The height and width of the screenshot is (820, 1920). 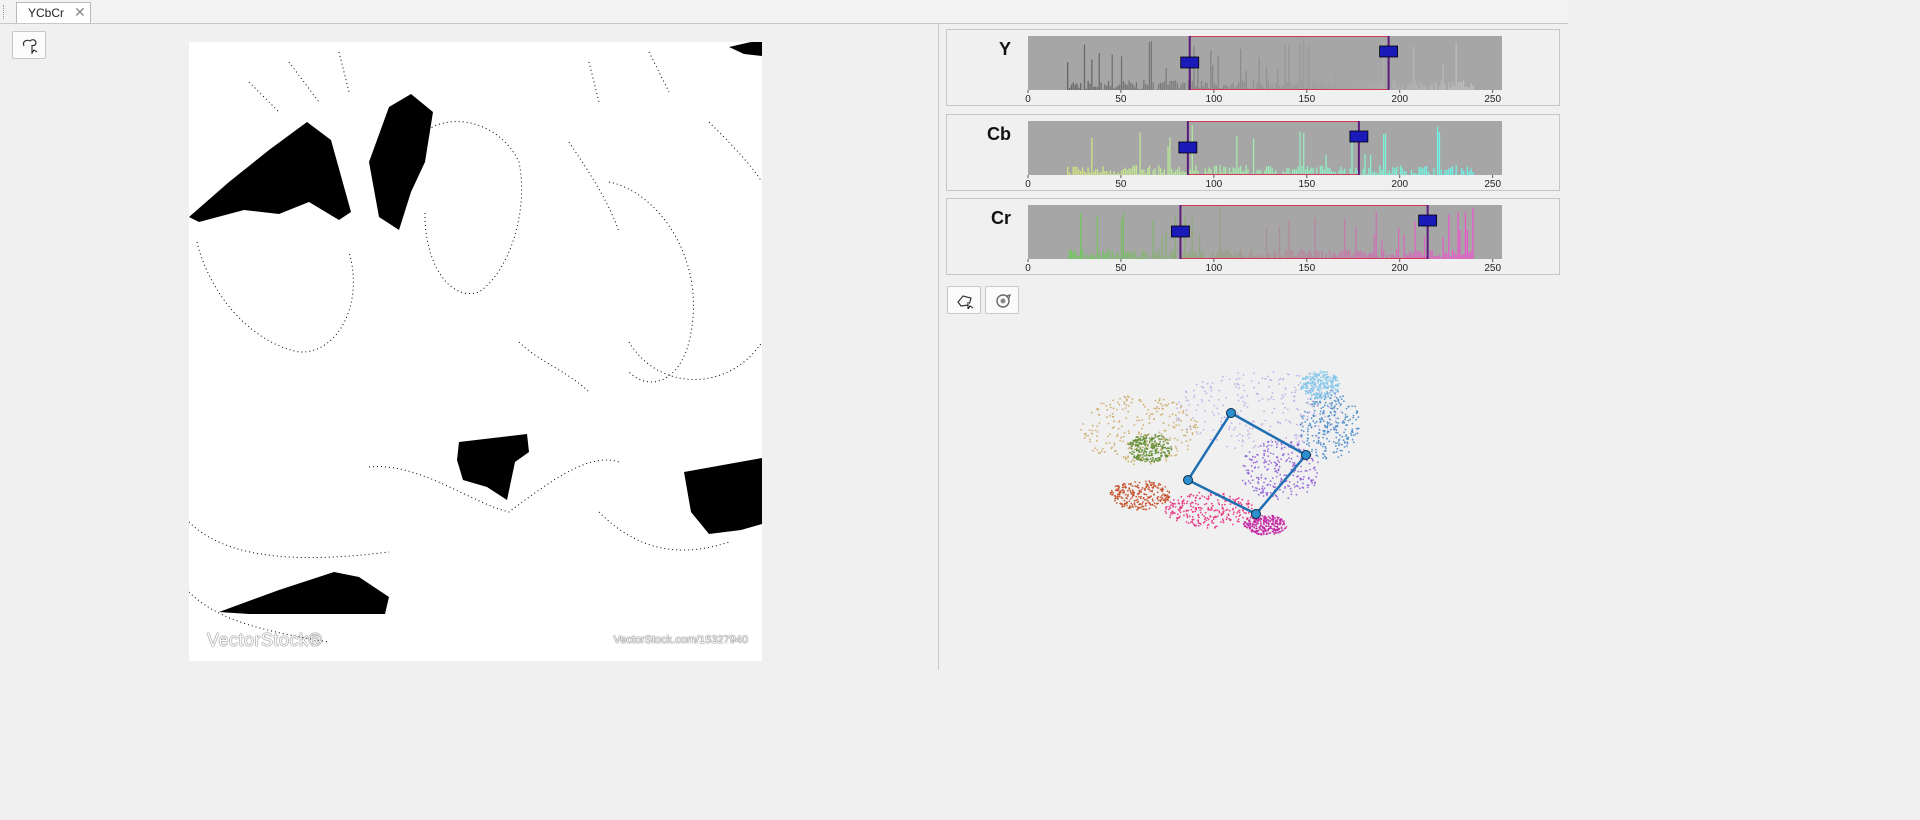 I want to click on watermark-right: VectorStock.com/15327940, so click(x=680, y=640).